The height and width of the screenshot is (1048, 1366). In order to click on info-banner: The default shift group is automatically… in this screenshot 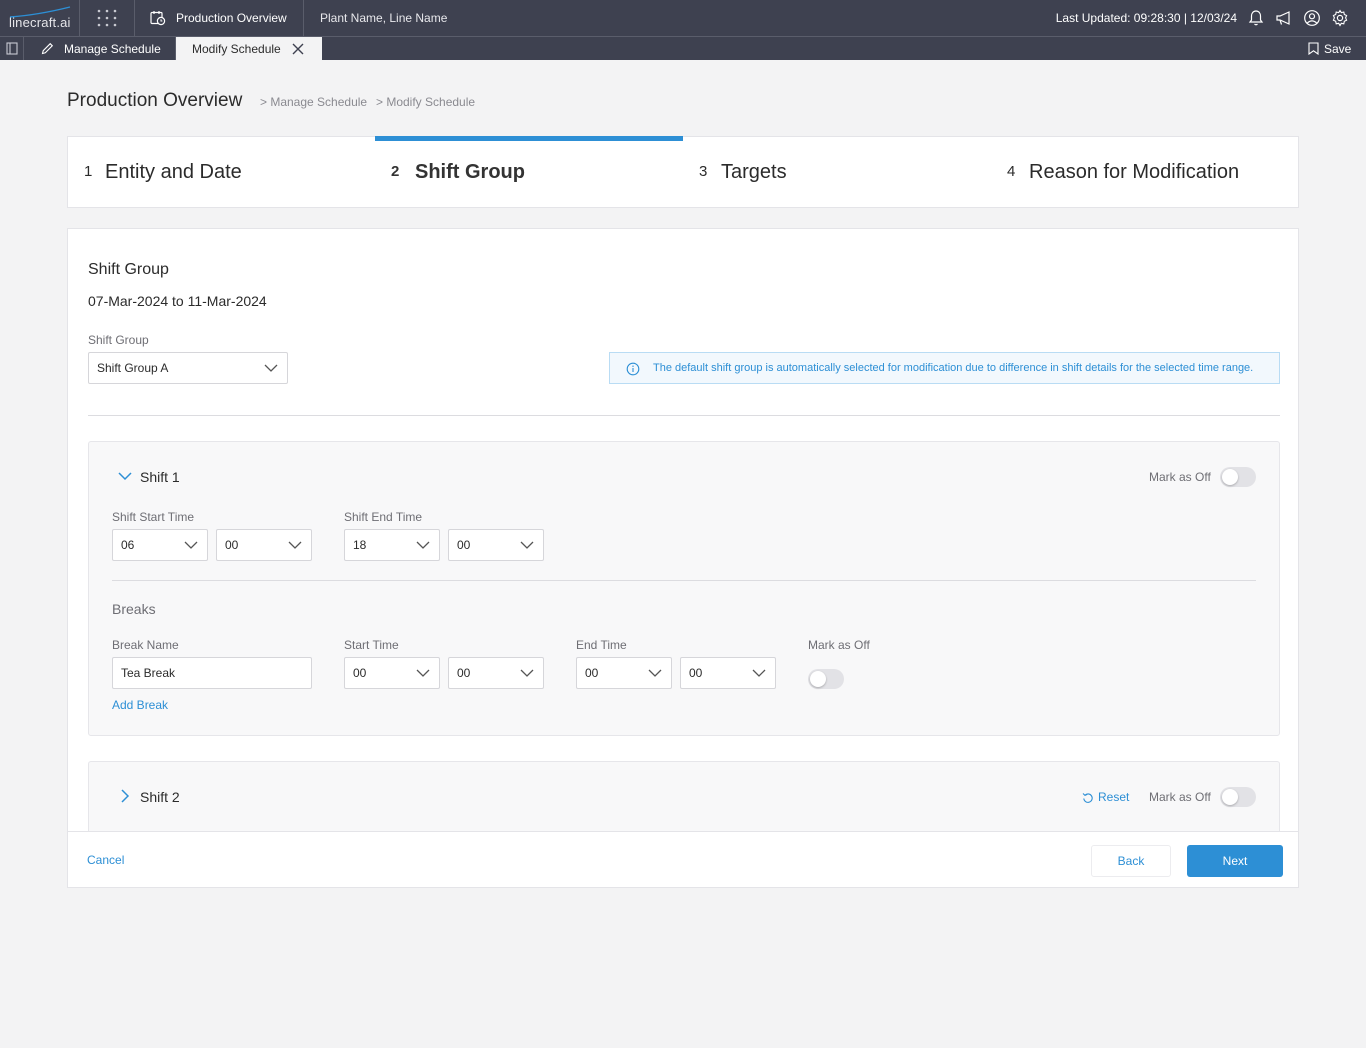, I will do `click(944, 368)`.